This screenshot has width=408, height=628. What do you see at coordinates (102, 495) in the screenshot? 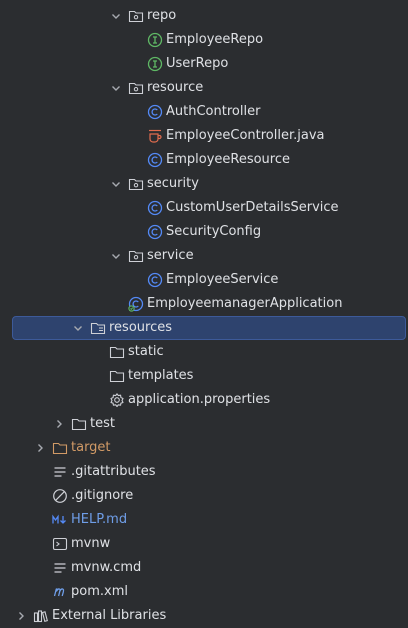
I see `tree-label: .gitignore` at bounding box center [102, 495].